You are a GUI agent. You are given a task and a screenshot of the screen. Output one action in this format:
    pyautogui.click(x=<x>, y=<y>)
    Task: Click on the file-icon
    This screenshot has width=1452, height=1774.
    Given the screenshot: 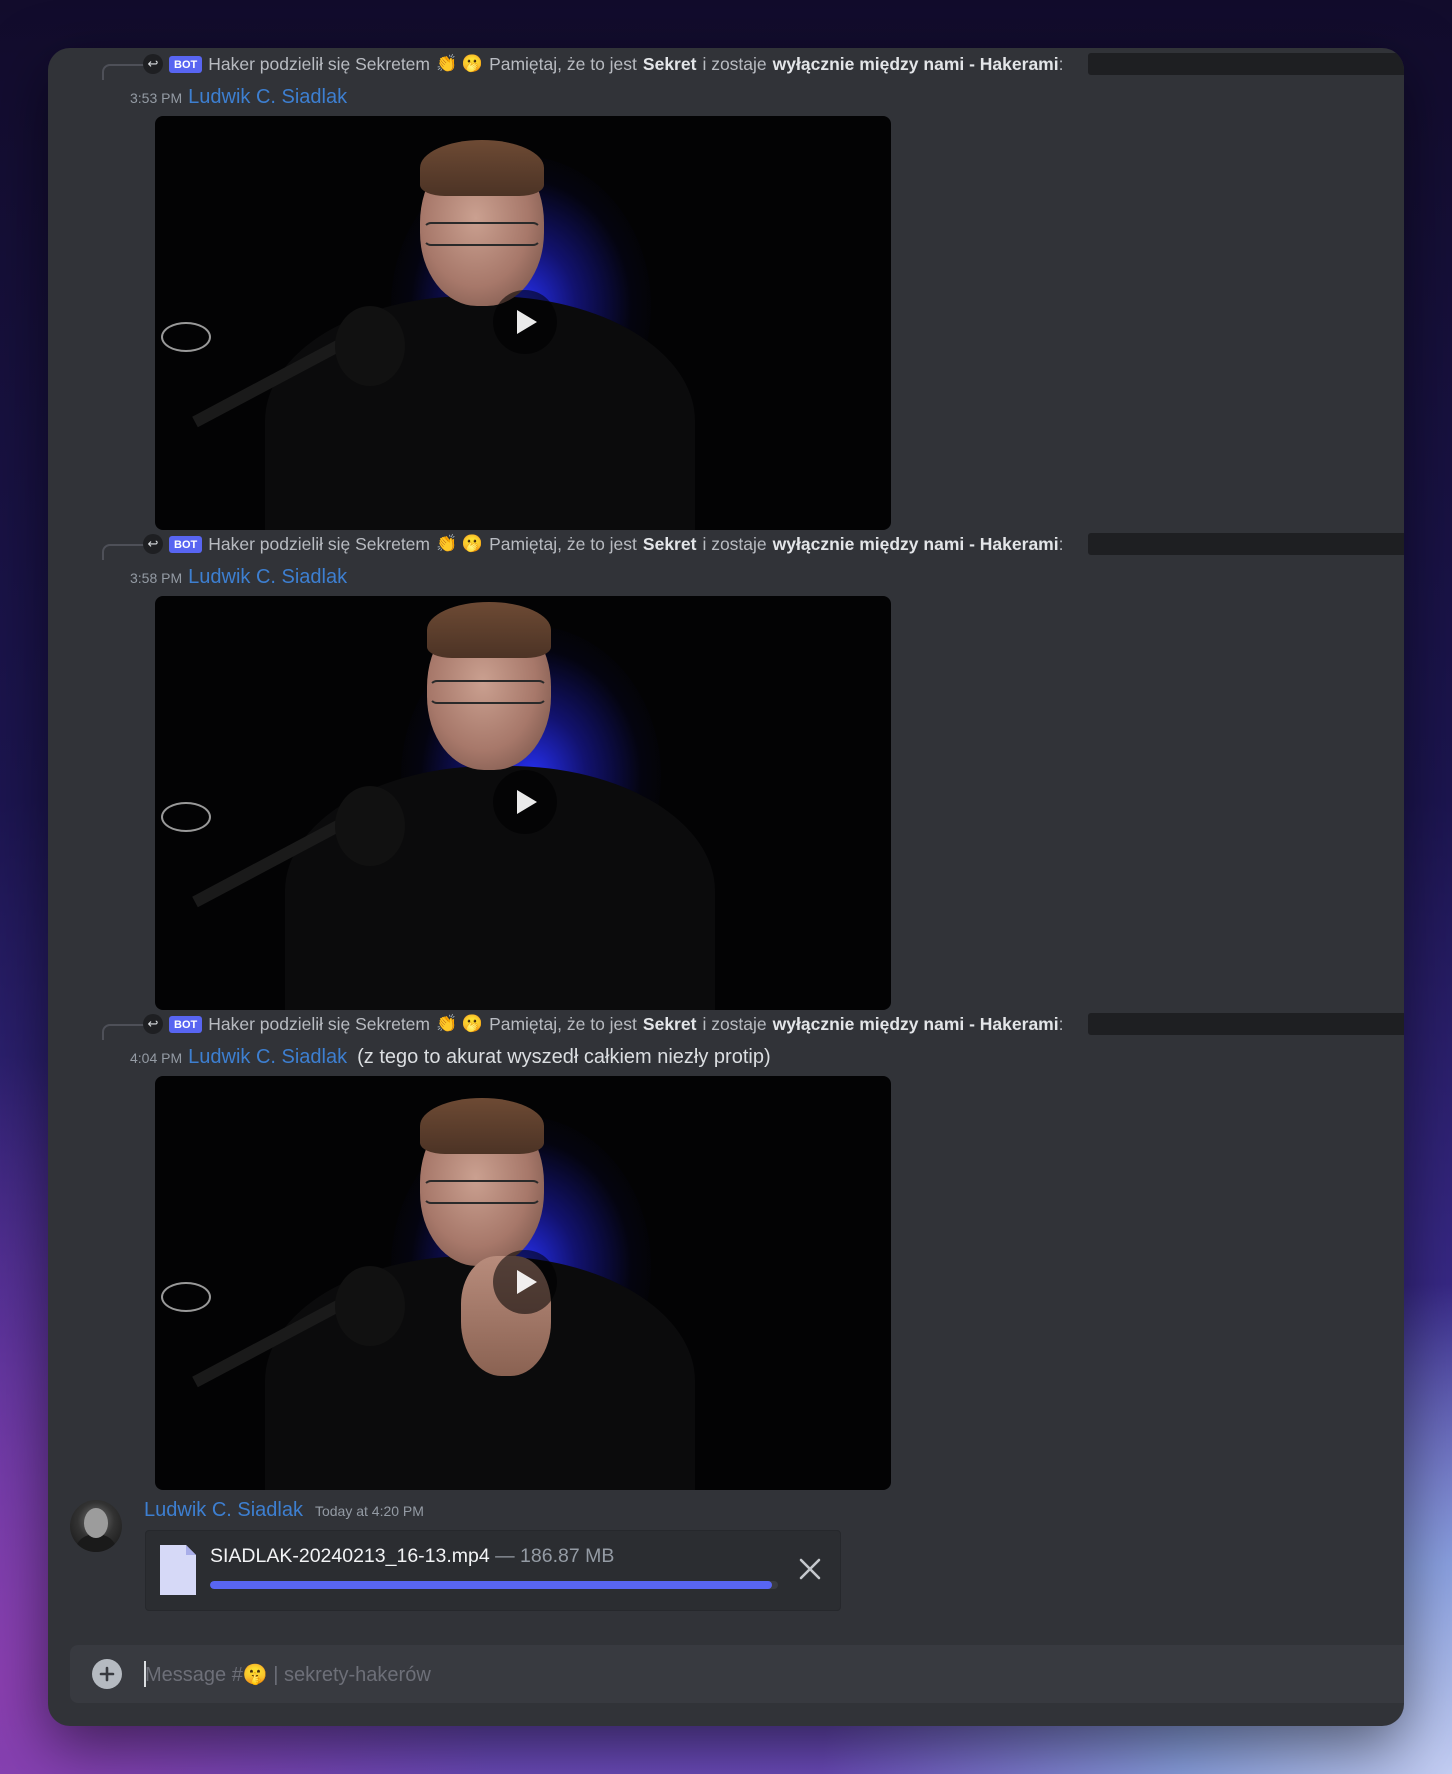 What is the action you would take?
    pyautogui.click(x=178, y=1570)
    